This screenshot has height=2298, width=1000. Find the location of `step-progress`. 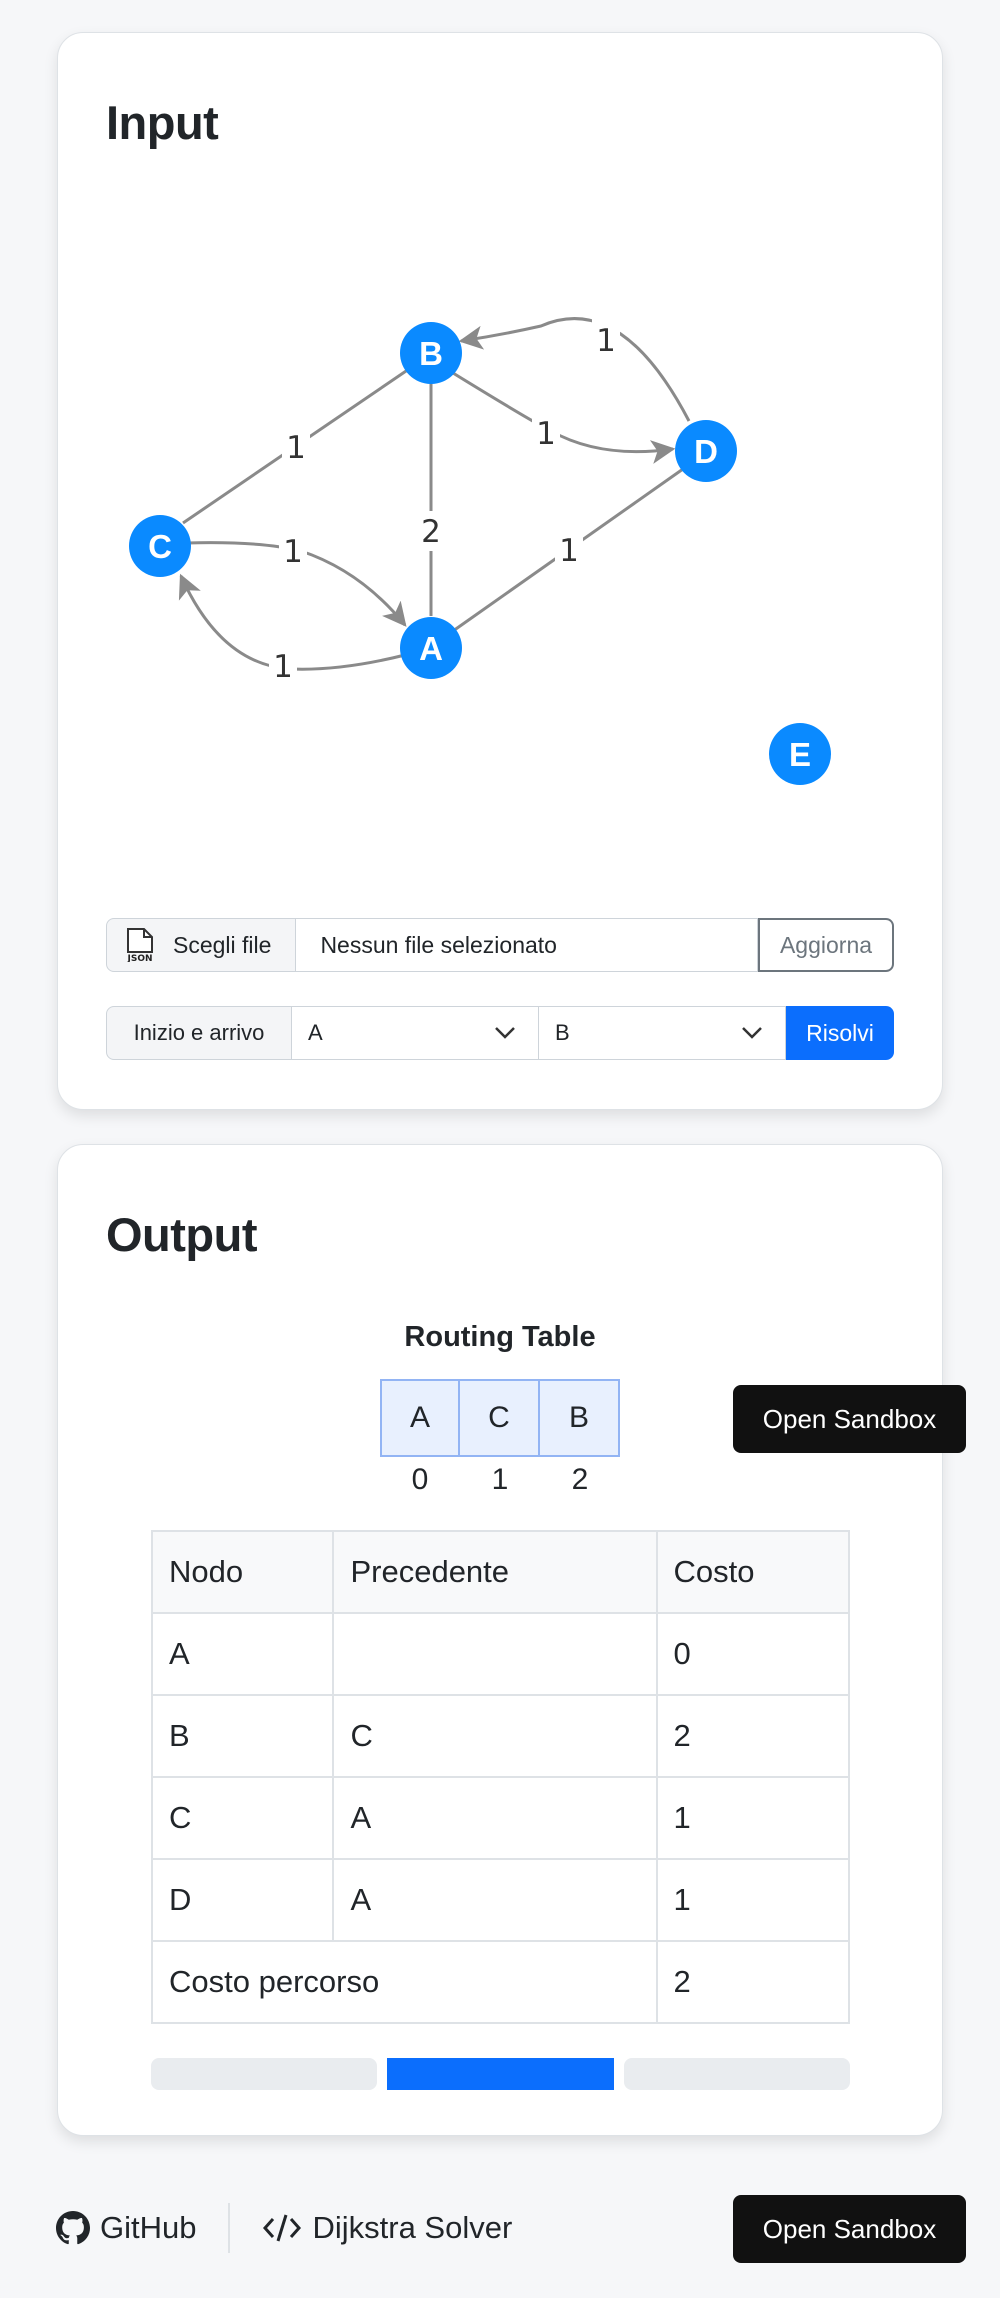

step-progress is located at coordinates (500, 2074).